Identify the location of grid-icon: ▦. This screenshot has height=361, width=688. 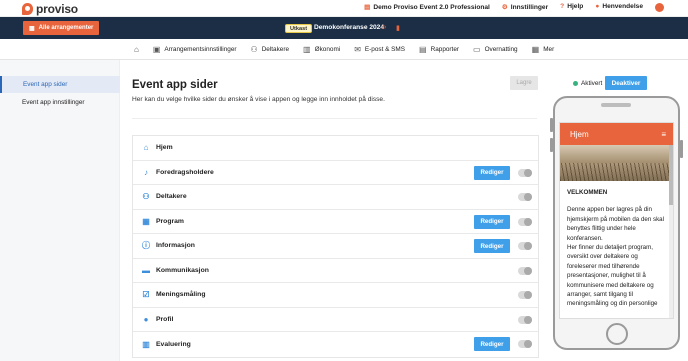
(535, 49).